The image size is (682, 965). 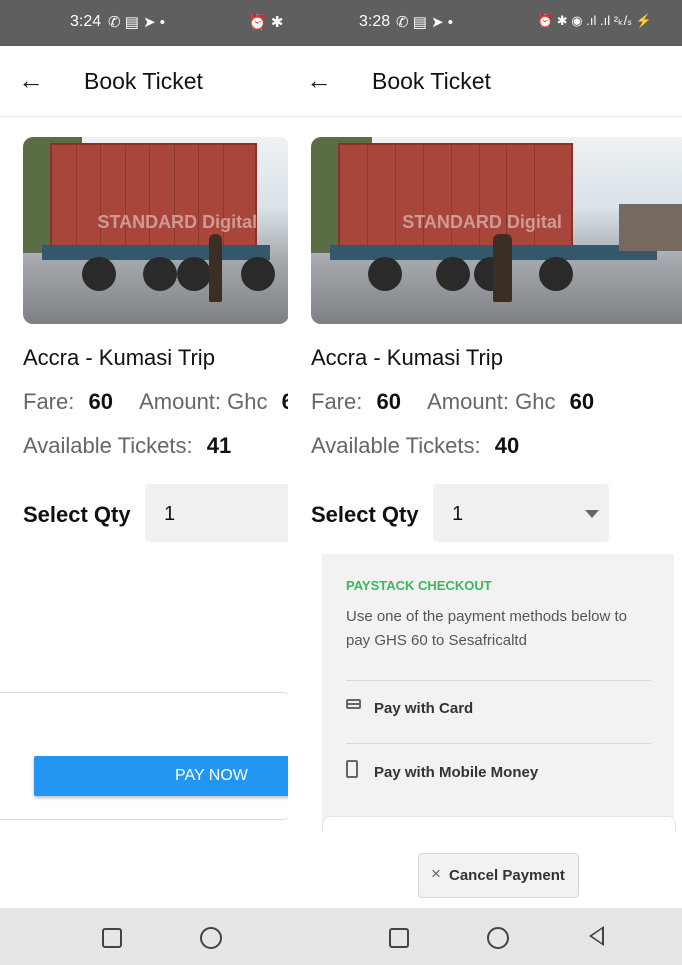 What do you see at coordinates (86, 21) in the screenshot?
I see `status-time-left: 3:24` at bounding box center [86, 21].